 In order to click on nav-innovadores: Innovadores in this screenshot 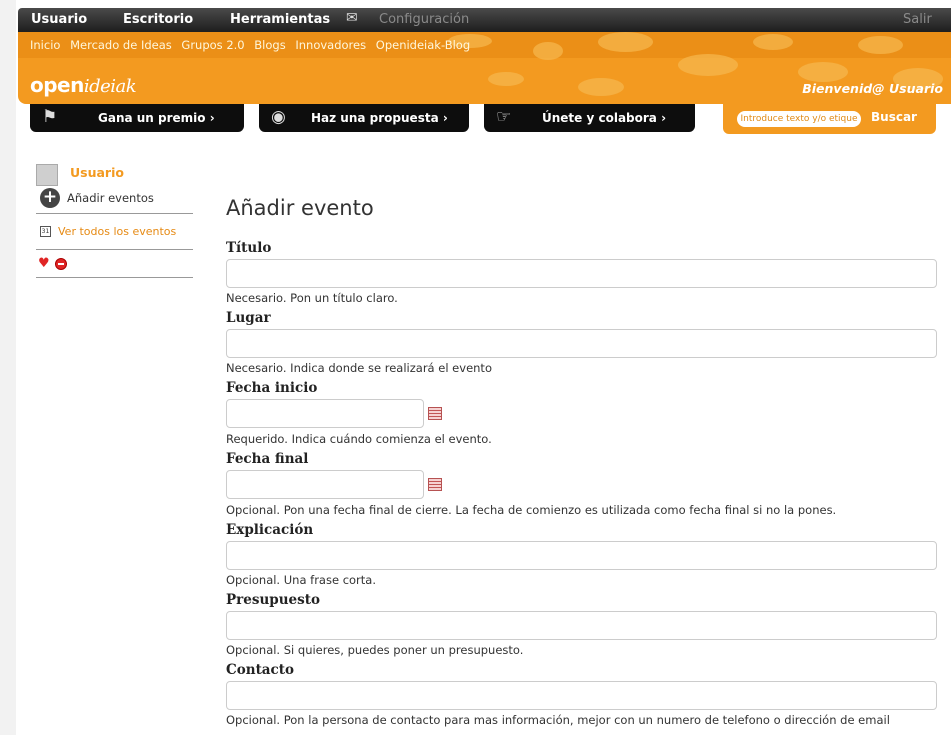, I will do `click(330, 45)`.